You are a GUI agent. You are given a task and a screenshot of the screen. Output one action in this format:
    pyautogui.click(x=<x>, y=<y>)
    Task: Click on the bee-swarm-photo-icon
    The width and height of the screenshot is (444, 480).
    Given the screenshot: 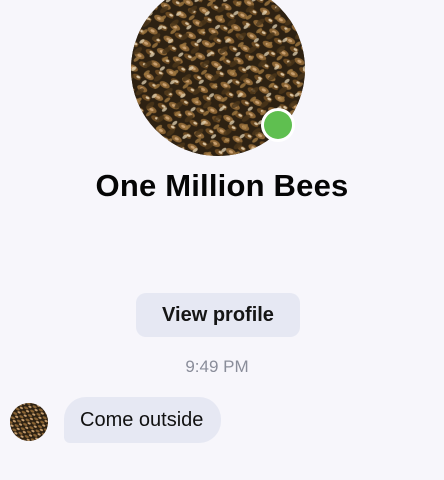 What is the action you would take?
    pyautogui.click(x=29, y=422)
    